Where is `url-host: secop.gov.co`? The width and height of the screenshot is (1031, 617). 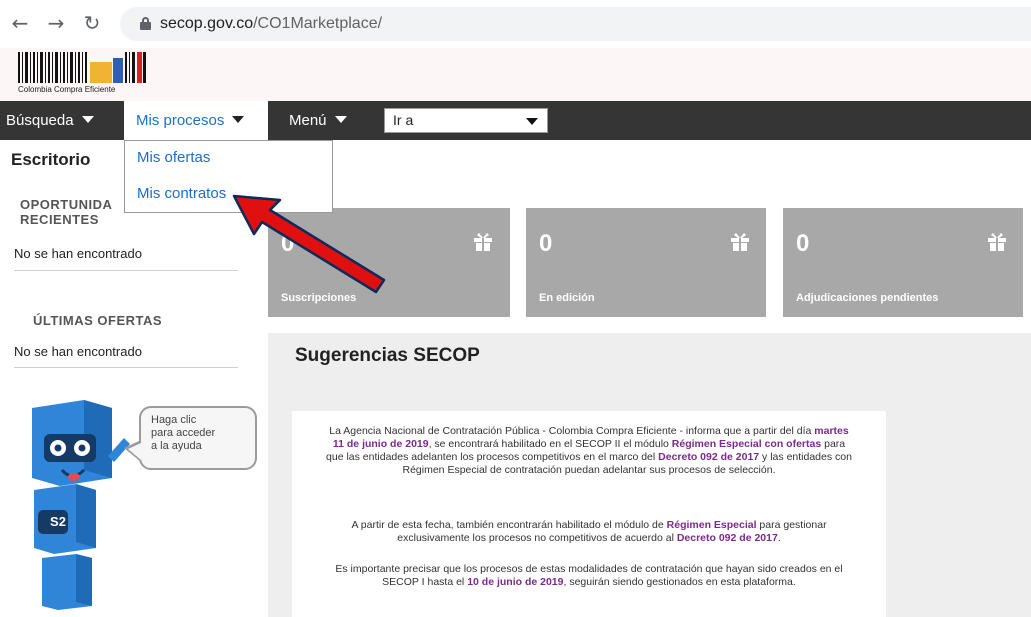 url-host: secop.gov.co is located at coordinates (207, 23).